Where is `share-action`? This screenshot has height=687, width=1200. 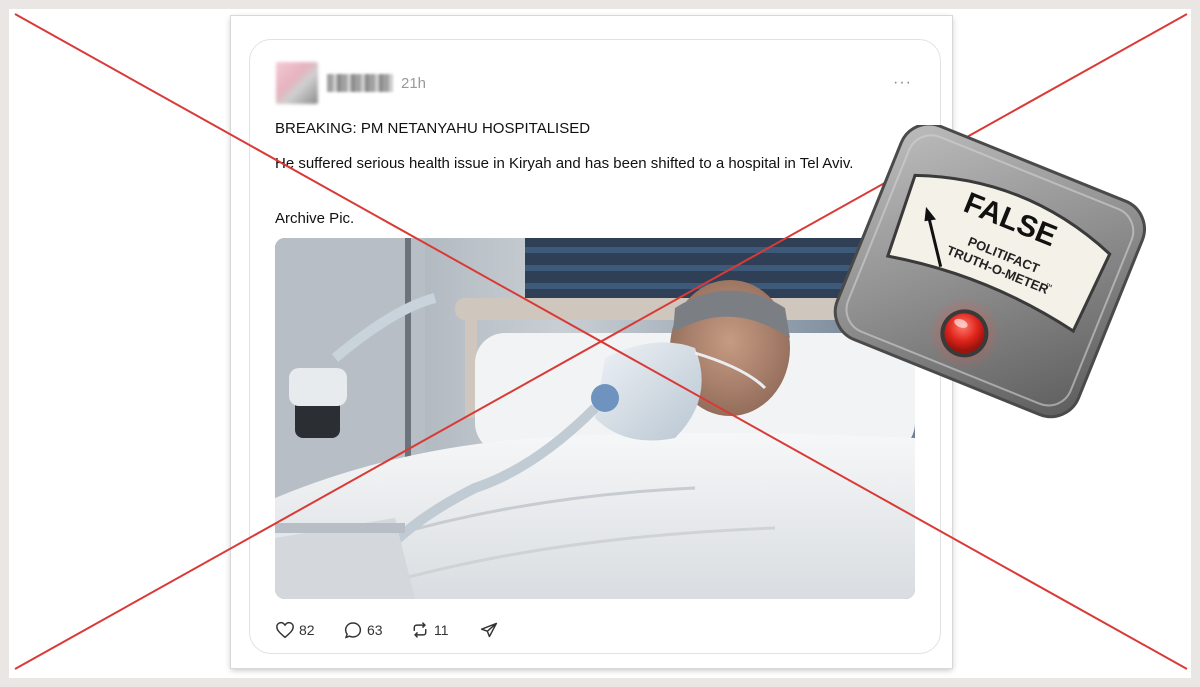 share-action is located at coordinates (489, 630).